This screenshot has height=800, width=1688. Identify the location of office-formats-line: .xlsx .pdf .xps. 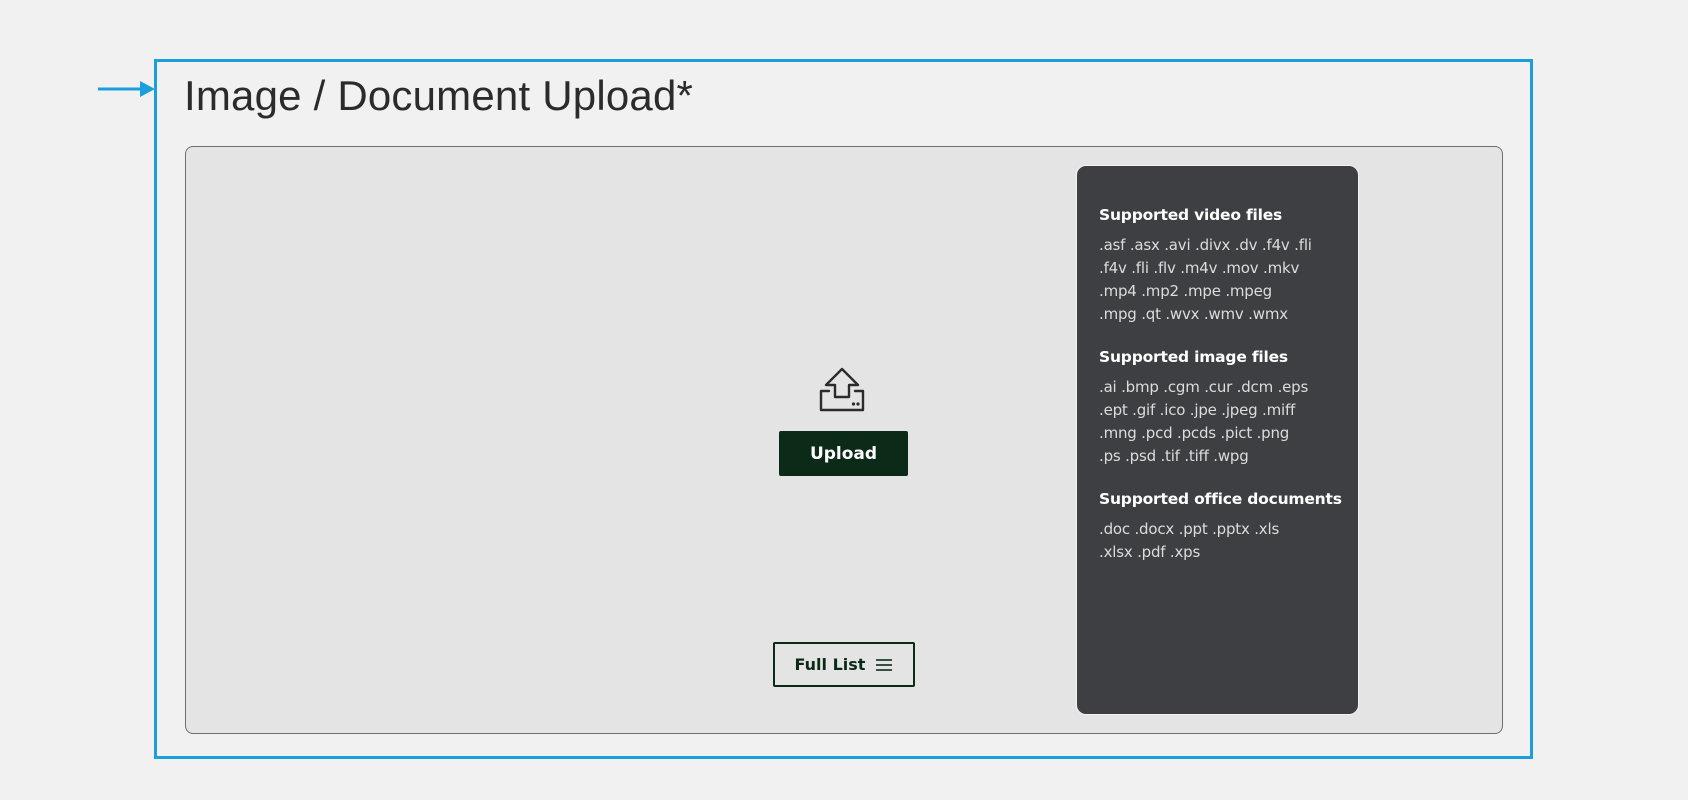
(1150, 552).